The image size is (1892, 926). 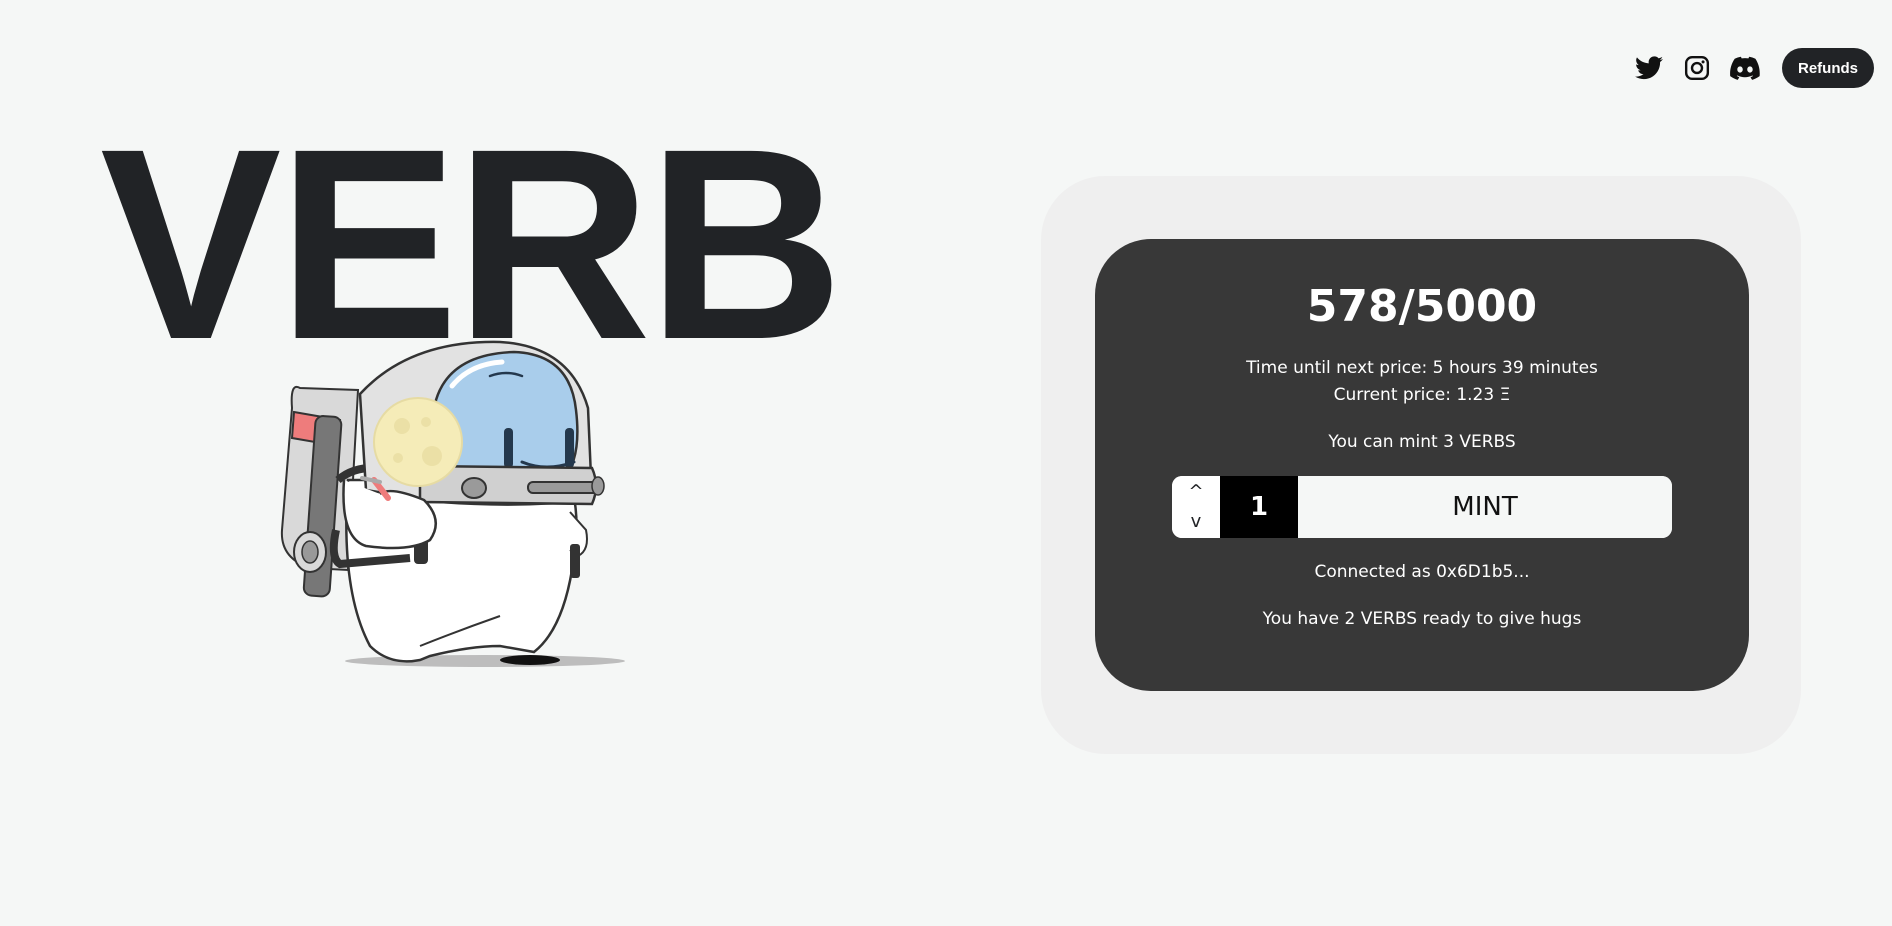 I want to click on mint-limit-text: You can mint 3 VERBS, so click(x=1422, y=442).